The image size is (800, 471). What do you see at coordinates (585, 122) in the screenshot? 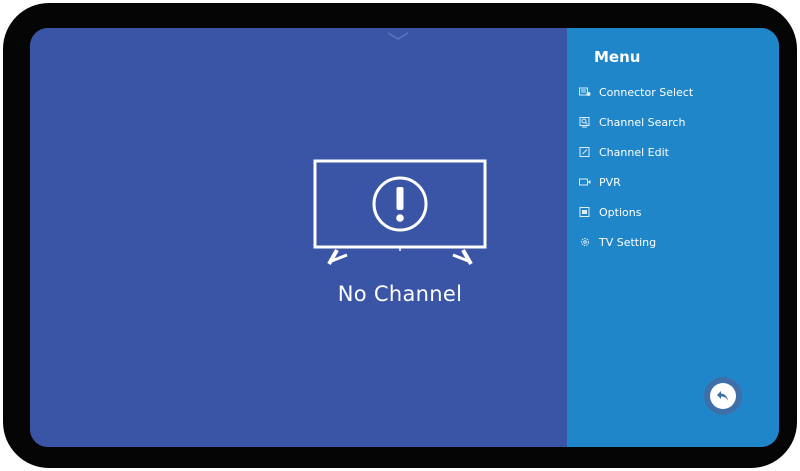
I see `channel-search-icon` at bounding box center [585, 122].